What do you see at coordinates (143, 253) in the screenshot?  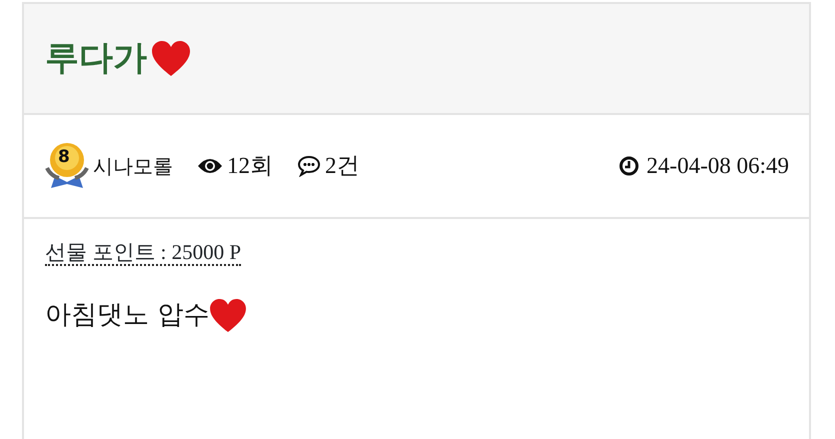 I see `gift-points: 선물 포인트 : 25000 P` at bounding box center [143, 253].